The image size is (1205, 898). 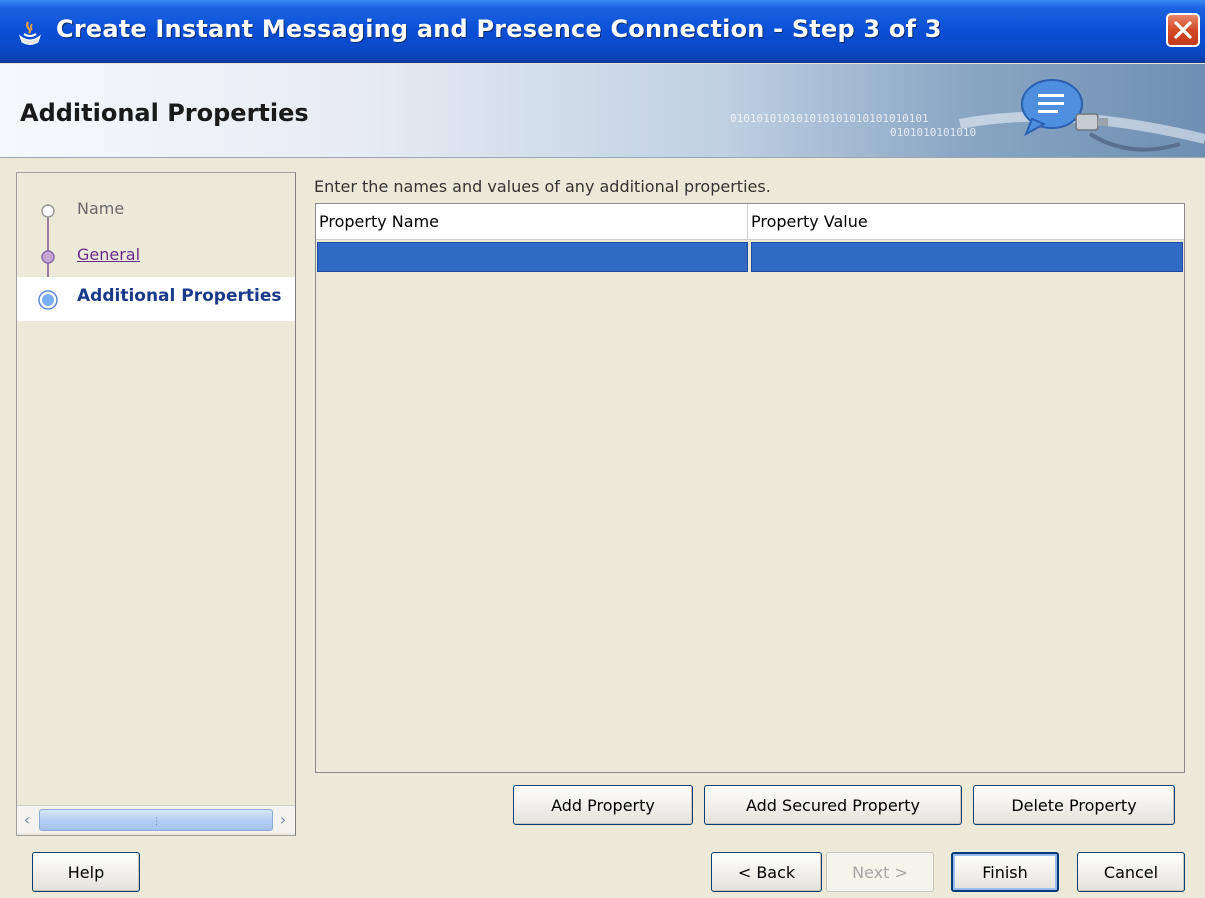 What do you see at coordinates (48, 211) in the screenshot?
I see `step-visited-icon` at bounding box center [48, 211].